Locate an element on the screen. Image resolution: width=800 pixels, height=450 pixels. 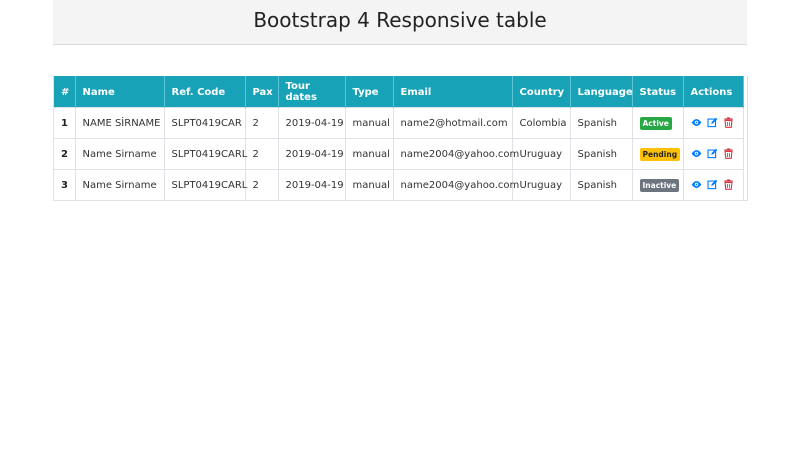
column-header: Type is located at coordinates (369, 92).